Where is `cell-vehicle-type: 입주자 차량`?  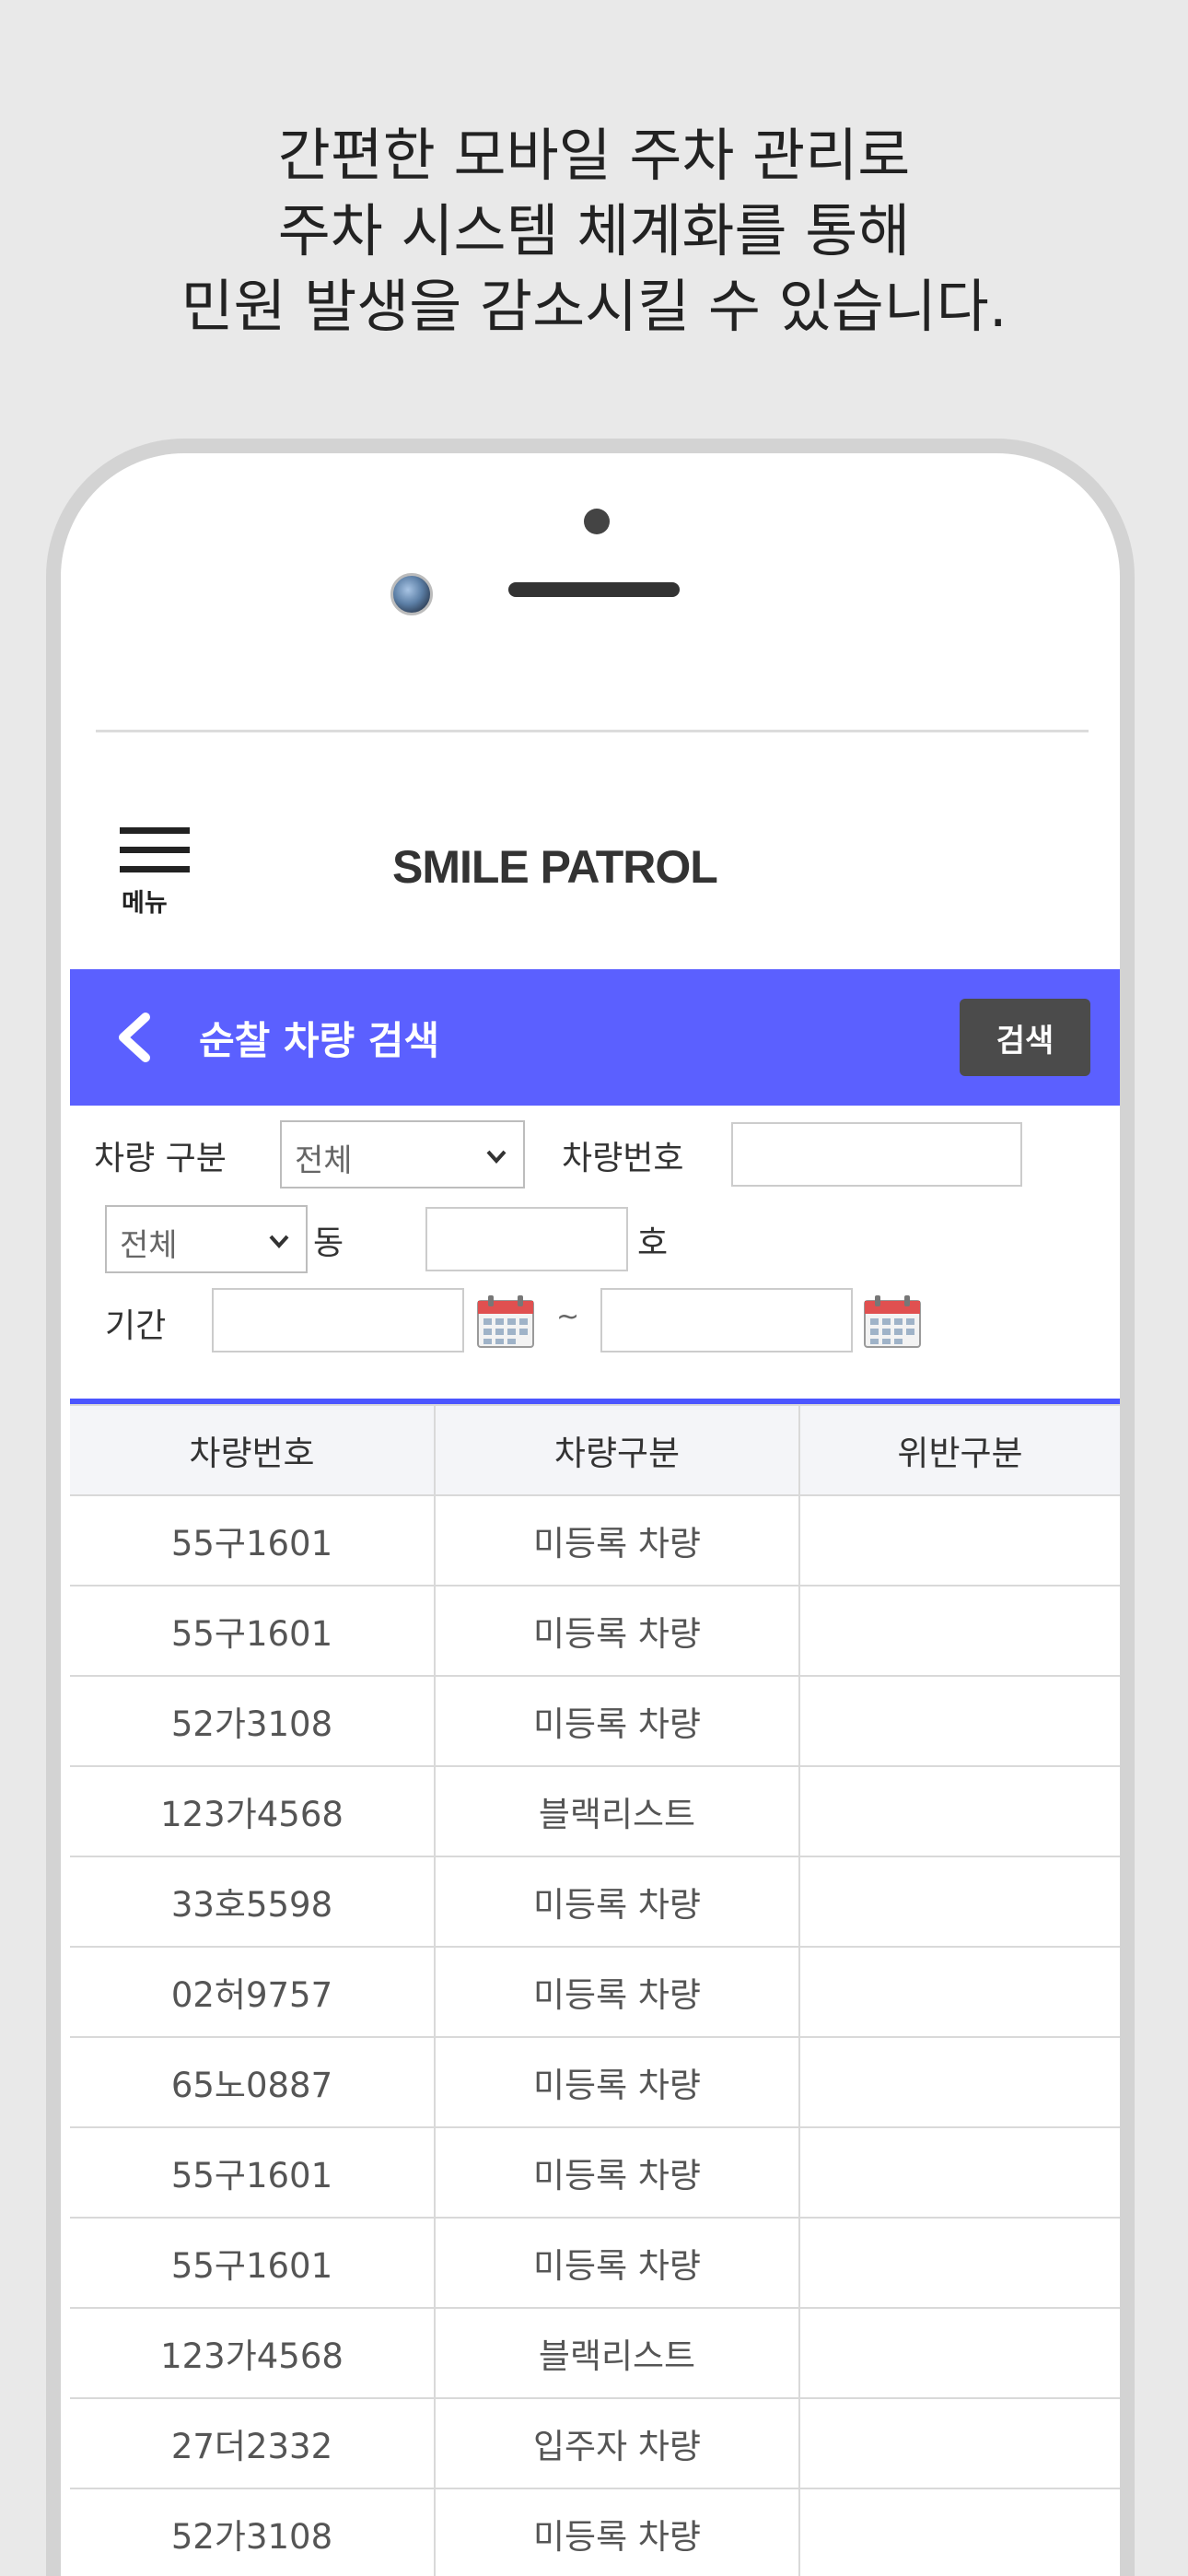 cell-vehicle-type: 입주자 차량 is located at coordinates (617, 2443).